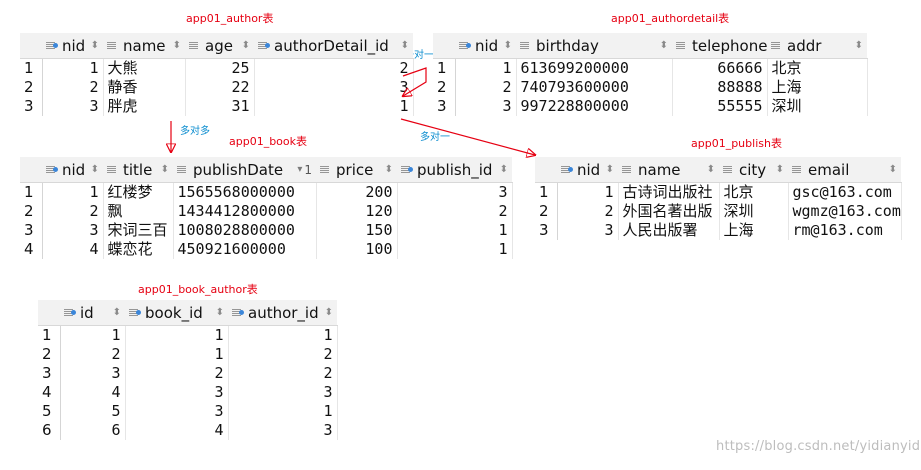  Describe the element at coordinates (282, 313) in the screenshot. I see `column-header-author-id: author_id ⬍` at that location.